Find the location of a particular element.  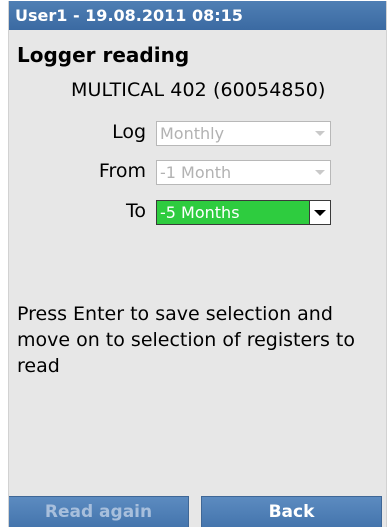

title-bar: User1 - 19.08.2011 08:15 is located at coordinates (197, 15).